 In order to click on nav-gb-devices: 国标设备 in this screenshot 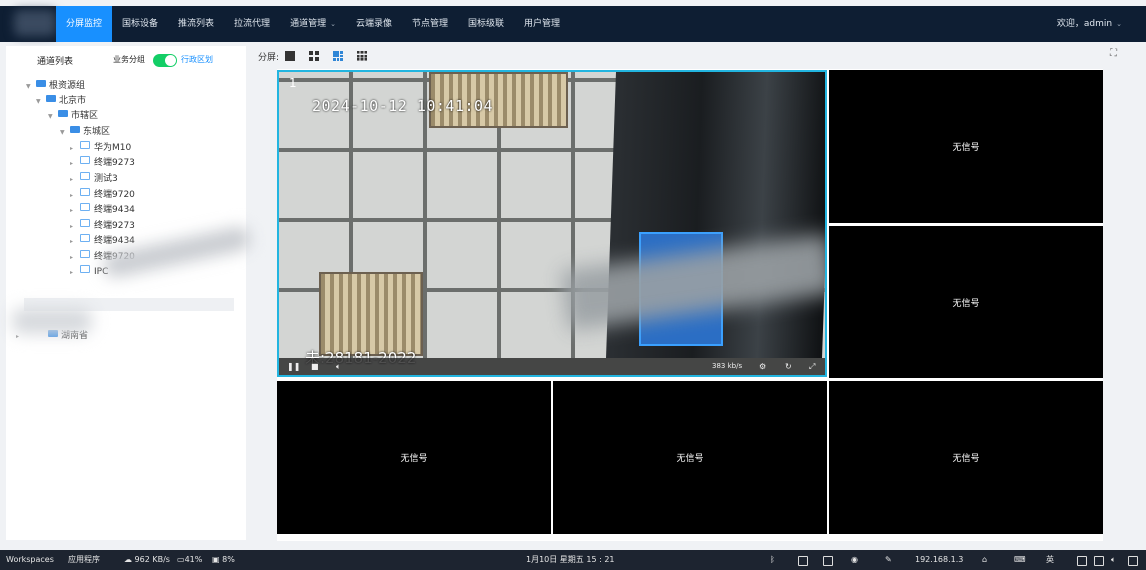, I will do `click(140, 24)`.